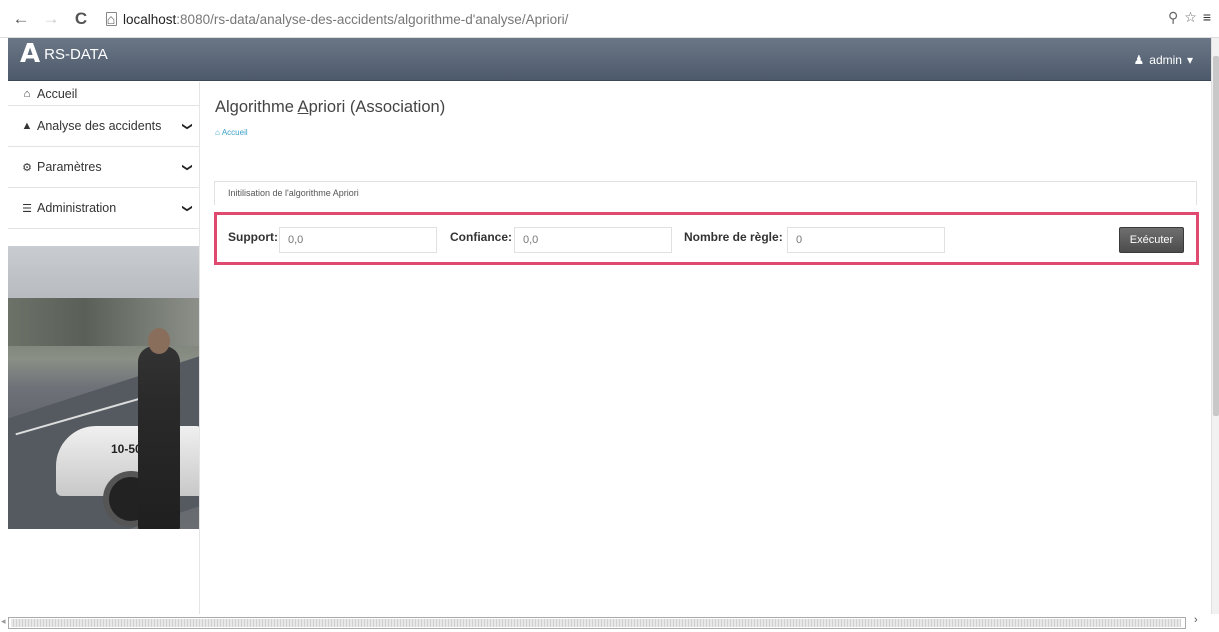  What do you see at coordinates (27, 208) in the screenshot?
I see `users-icon: ☰` at bounding box center [27, 208].